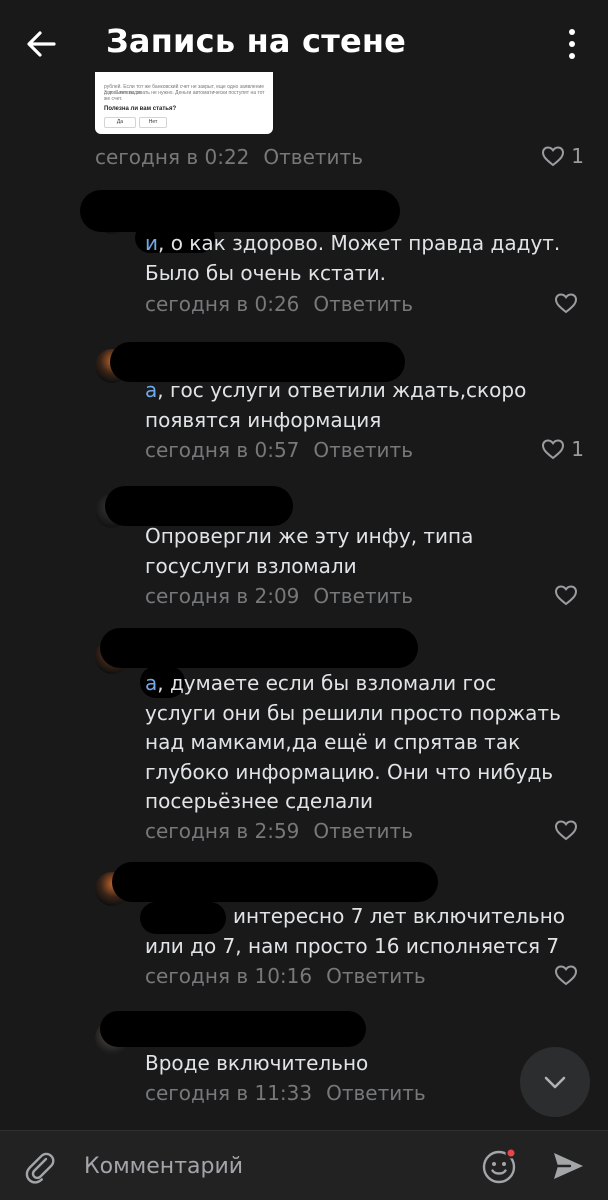 This screenshot has width=608, height=1200. I want to click on post-like-button: 1, so click(554, 156).